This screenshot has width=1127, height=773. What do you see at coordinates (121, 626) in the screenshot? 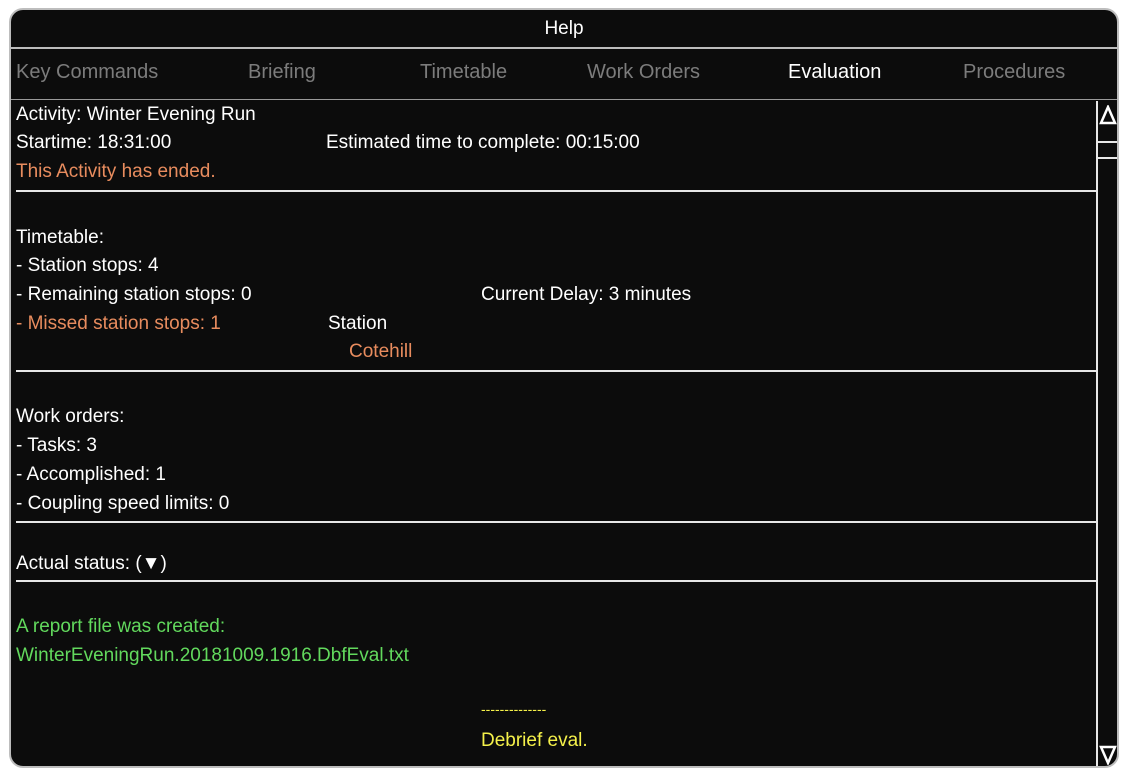
I see `report-created-label: A report file was created:` at bounding box center [121, 626].